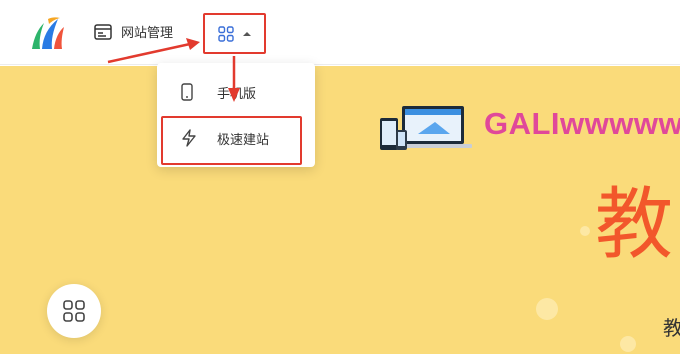 This screenshot has width=680, height=354. I want to click on sail-logo-icon, so click(47, 33).